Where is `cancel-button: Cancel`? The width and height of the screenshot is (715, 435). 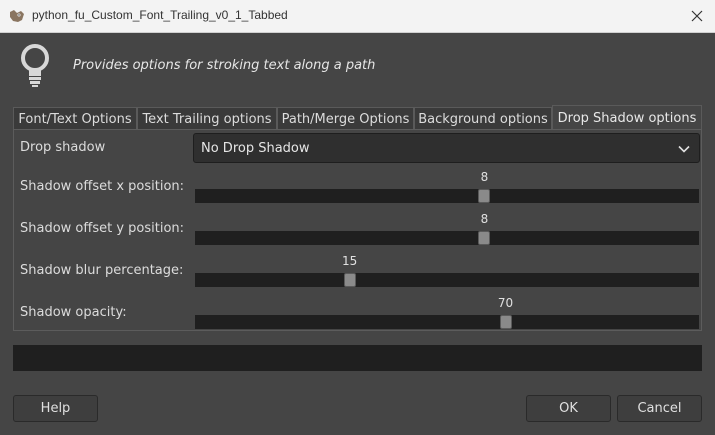
cancel-button: Cancel is located at coordinates (659, 408).